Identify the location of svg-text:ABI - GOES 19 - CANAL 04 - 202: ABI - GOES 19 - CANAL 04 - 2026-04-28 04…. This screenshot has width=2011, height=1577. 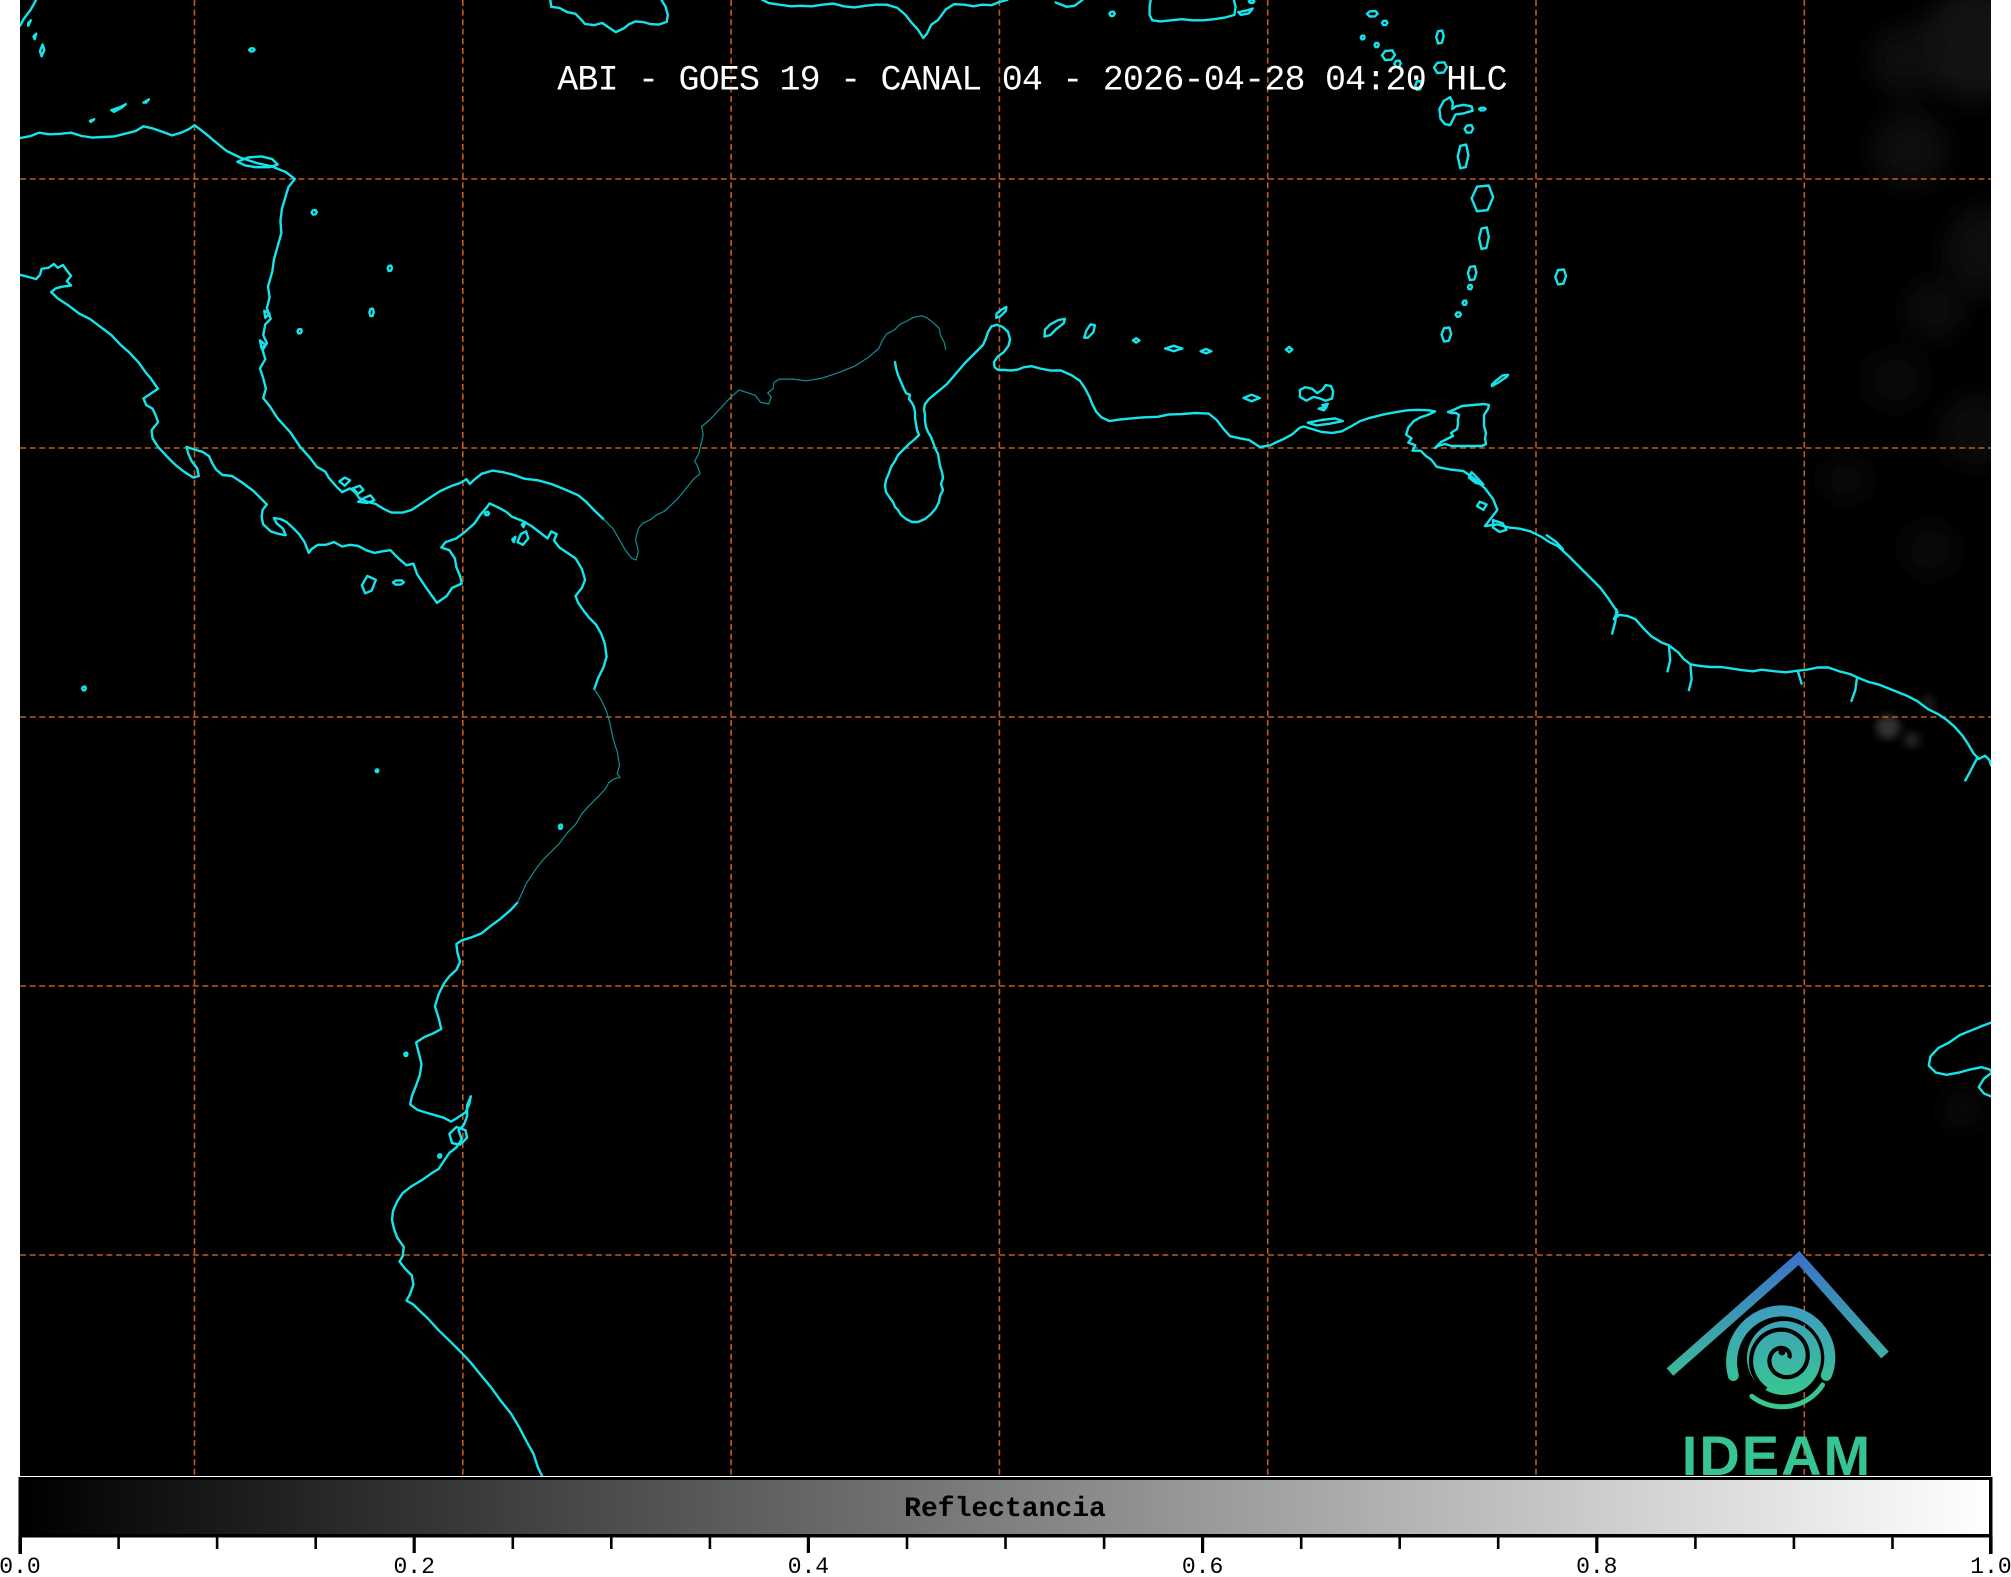
(1032, 81).